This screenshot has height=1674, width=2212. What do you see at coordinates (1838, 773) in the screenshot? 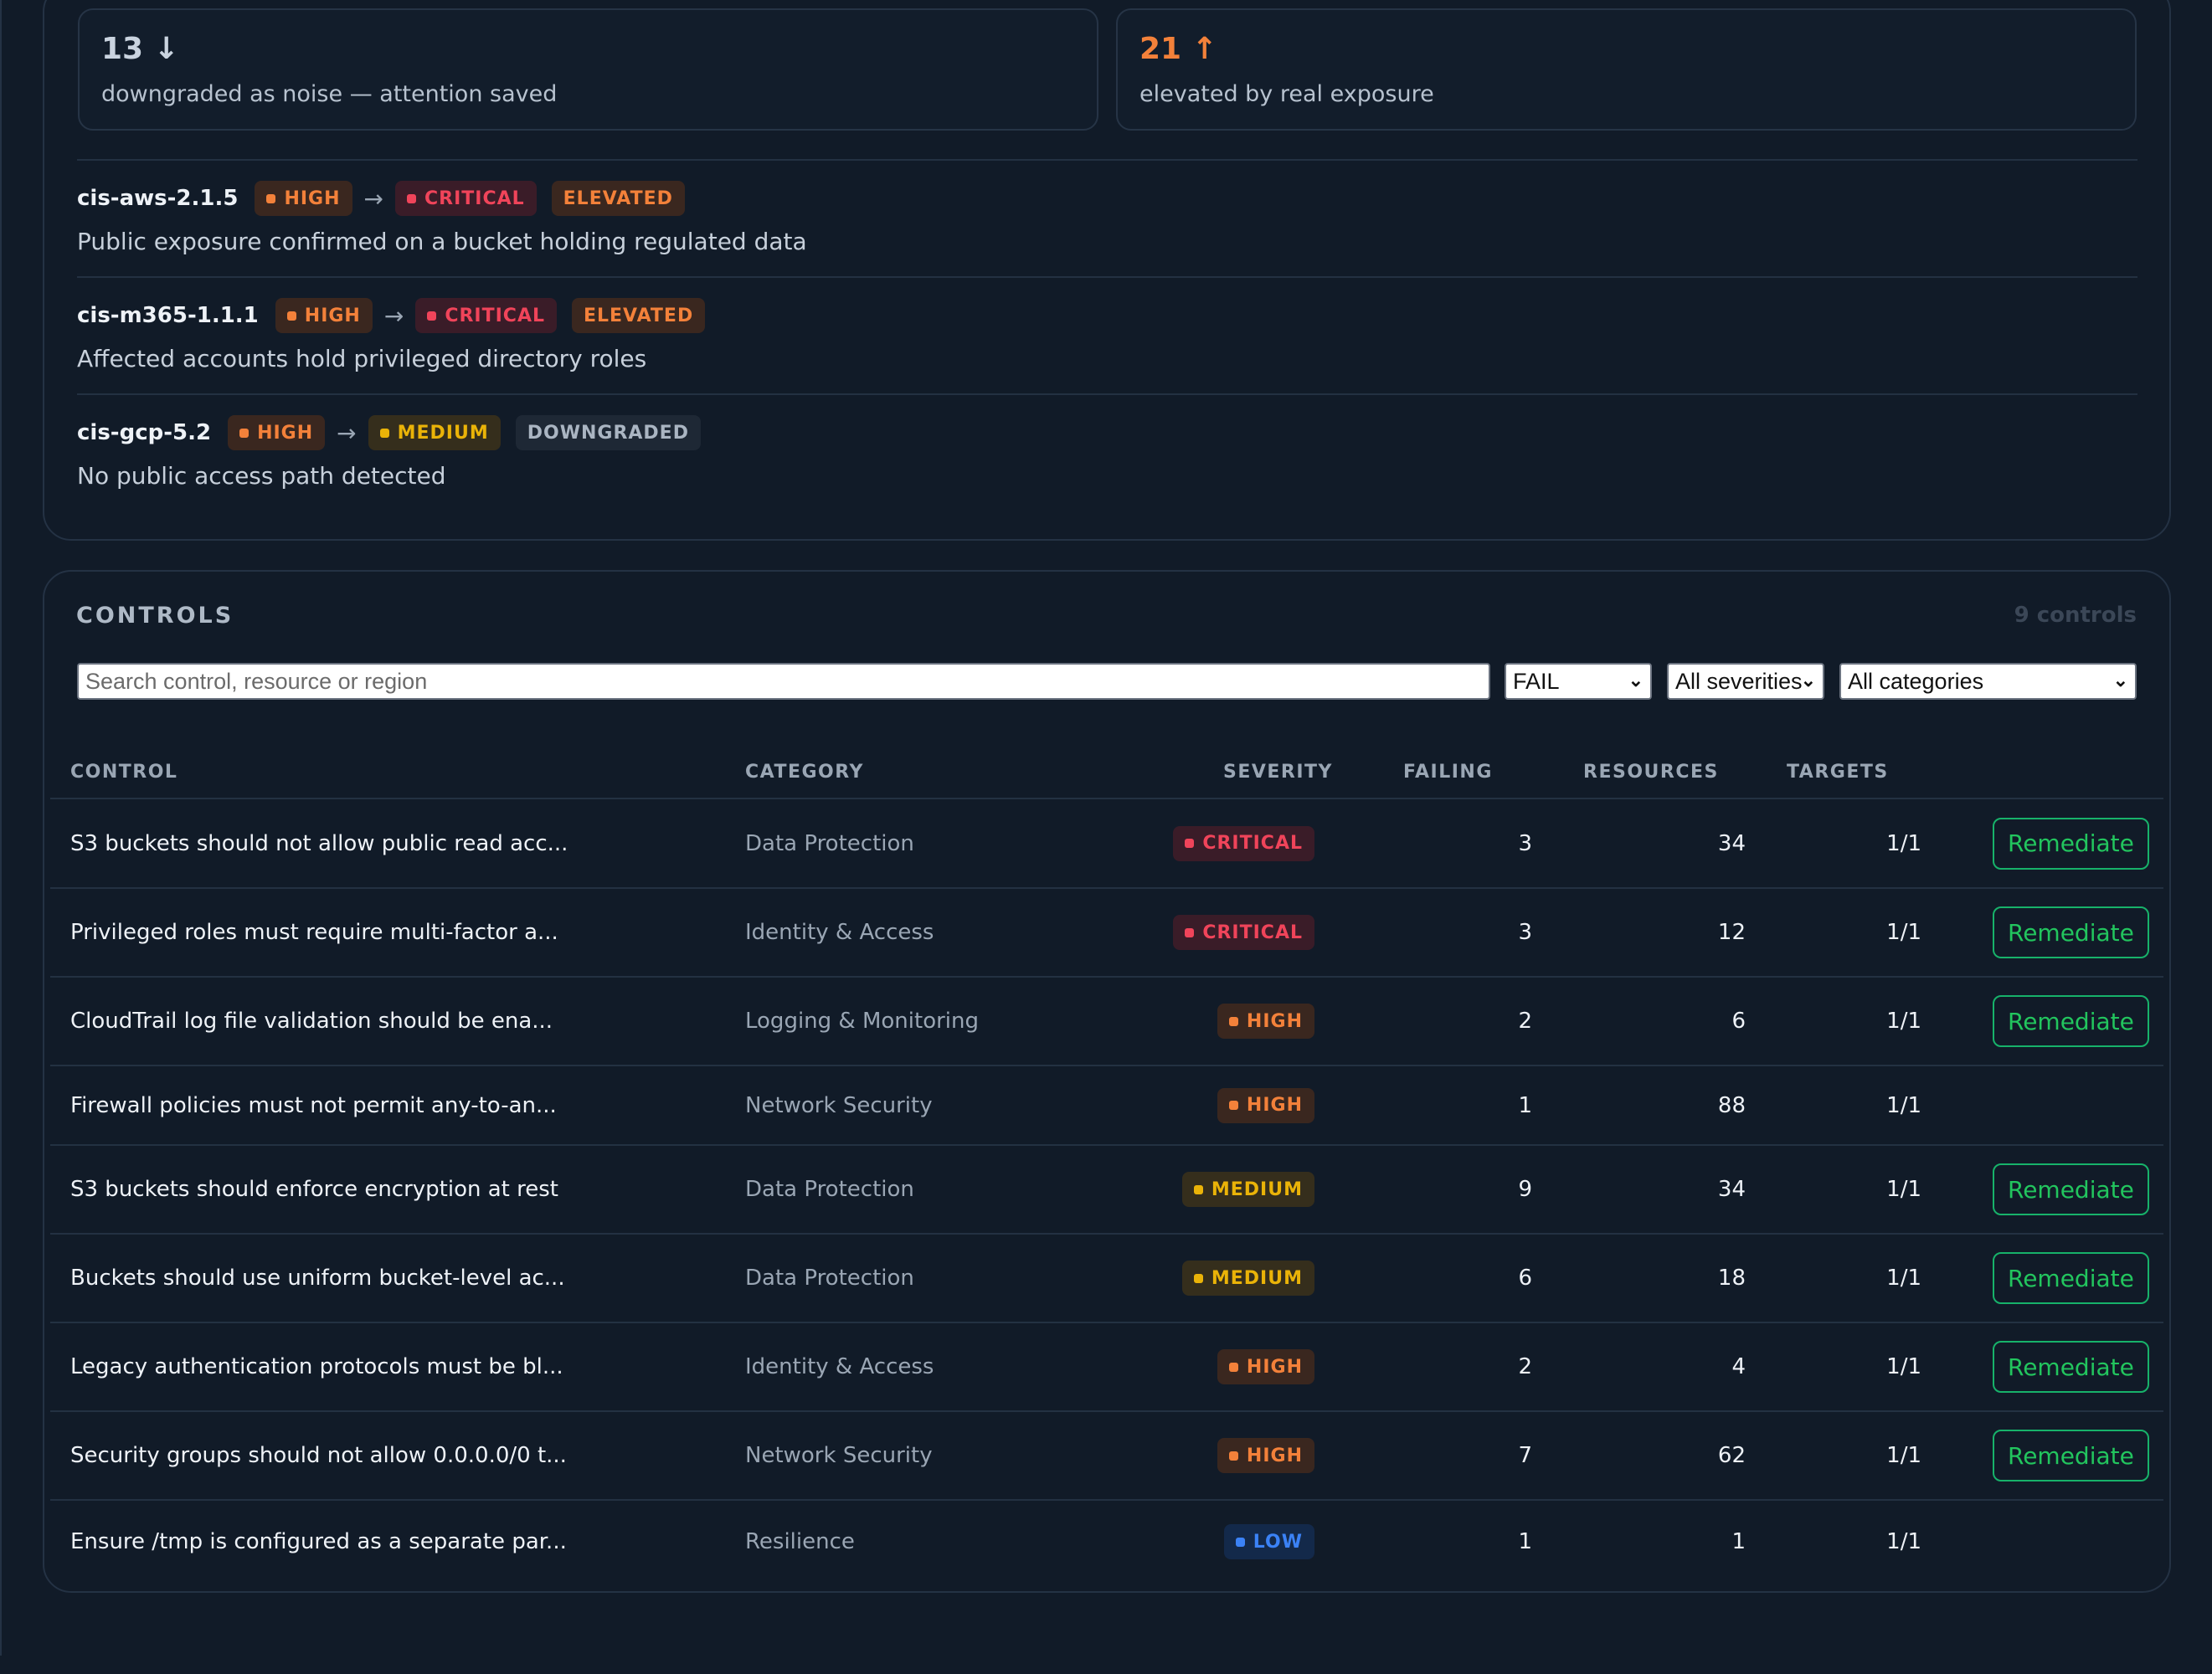
I see `column-header-targets: TARGETS` at bounding box center [1838, 773].